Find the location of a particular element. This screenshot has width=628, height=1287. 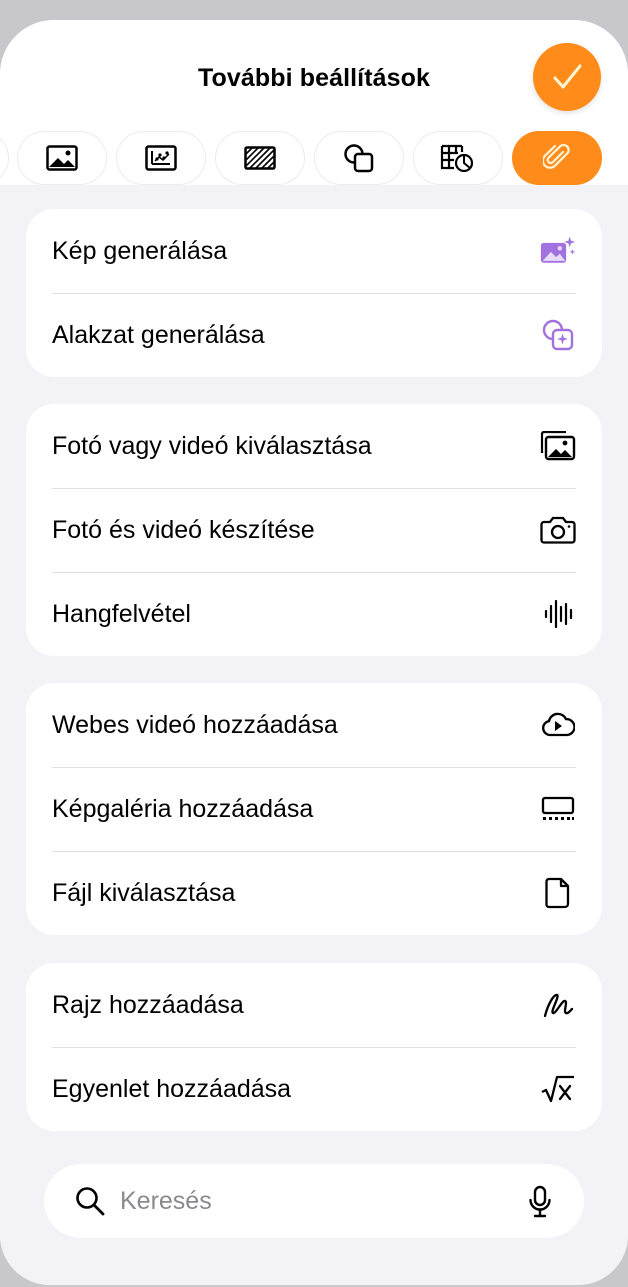

microphone-icon is located at coordinates (540, 1202).